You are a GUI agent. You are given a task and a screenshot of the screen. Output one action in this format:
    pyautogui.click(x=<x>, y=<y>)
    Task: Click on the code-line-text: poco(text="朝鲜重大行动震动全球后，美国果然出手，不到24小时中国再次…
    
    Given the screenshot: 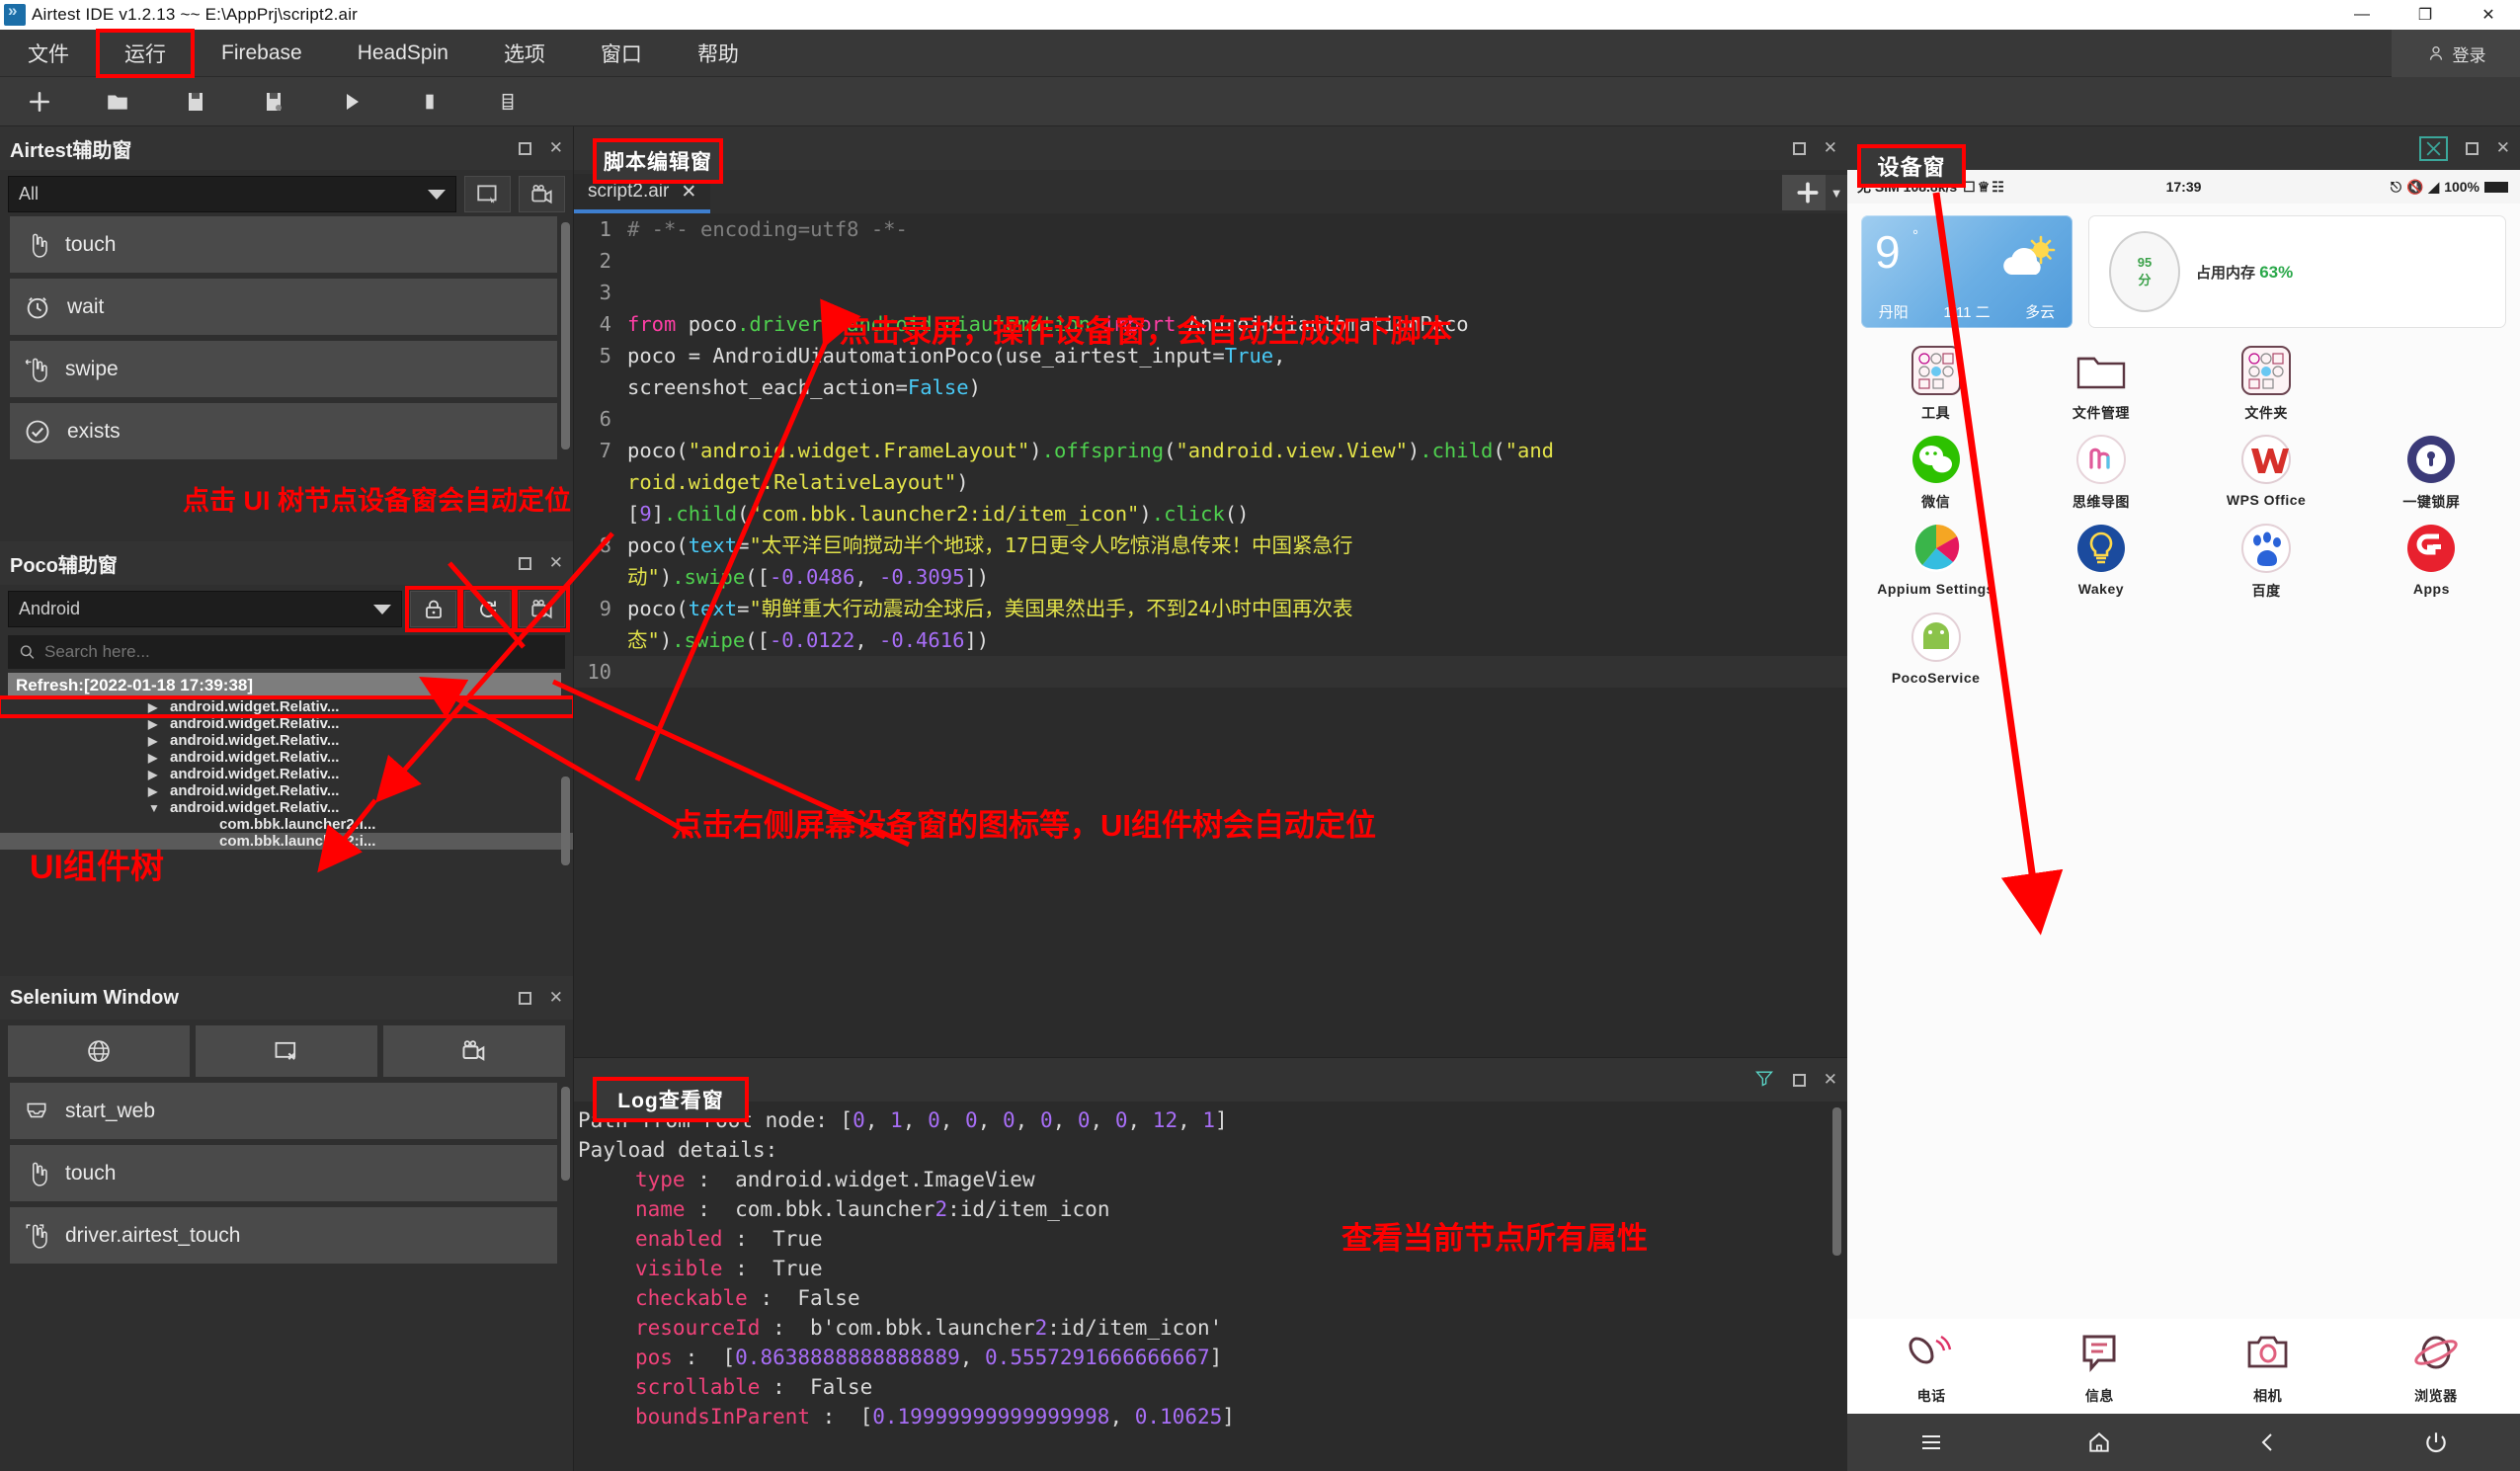 What is the action you would take?
    pyautogui.click(x=1234, y=608)
    